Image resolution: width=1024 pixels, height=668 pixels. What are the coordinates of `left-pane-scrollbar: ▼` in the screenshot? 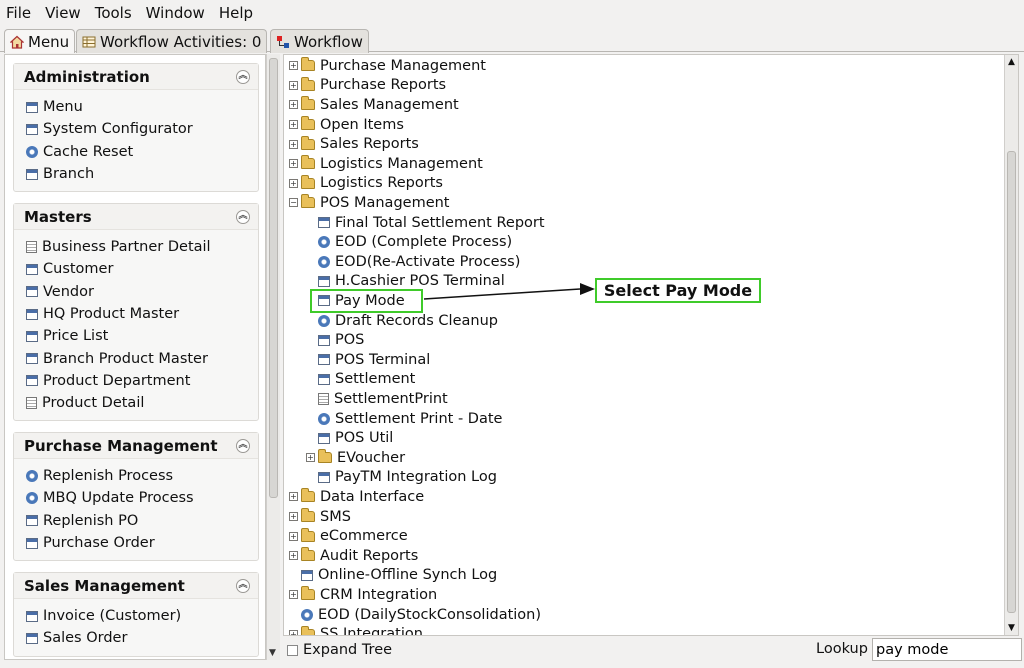 It's located at (273, 357).